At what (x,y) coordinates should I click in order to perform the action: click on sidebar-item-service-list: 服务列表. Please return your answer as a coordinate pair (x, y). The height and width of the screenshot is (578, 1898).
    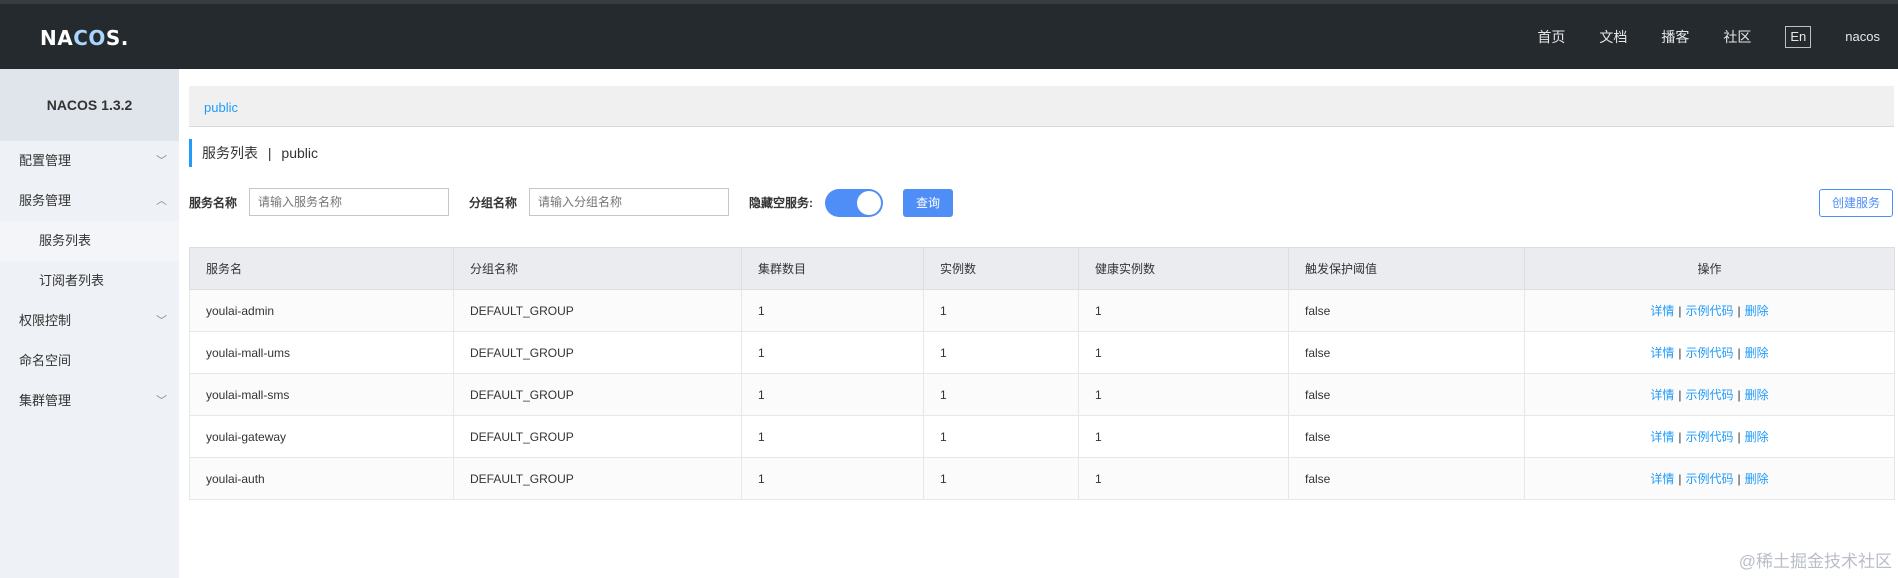
    Looking at the image, I should click on (89, 241).